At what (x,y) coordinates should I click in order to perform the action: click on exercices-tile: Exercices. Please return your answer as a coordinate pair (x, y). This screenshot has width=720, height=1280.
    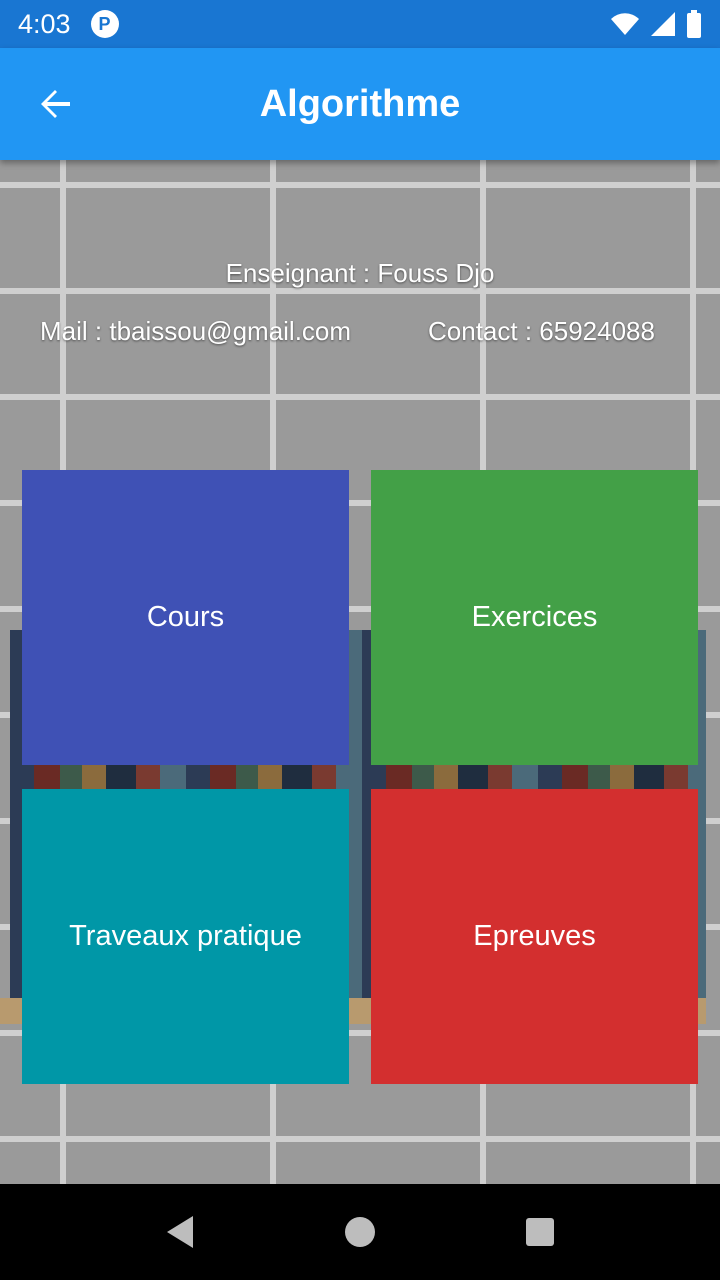
    Looking at the image, I should click on (534, 617).